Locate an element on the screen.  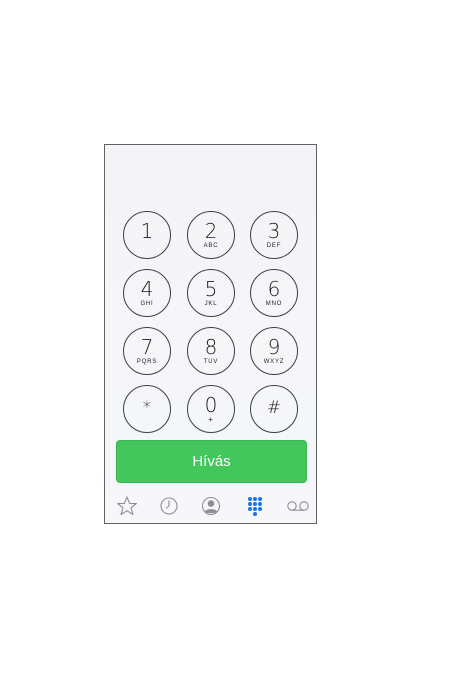
key-letters: WXYZ is located at coordinates (274, 362).